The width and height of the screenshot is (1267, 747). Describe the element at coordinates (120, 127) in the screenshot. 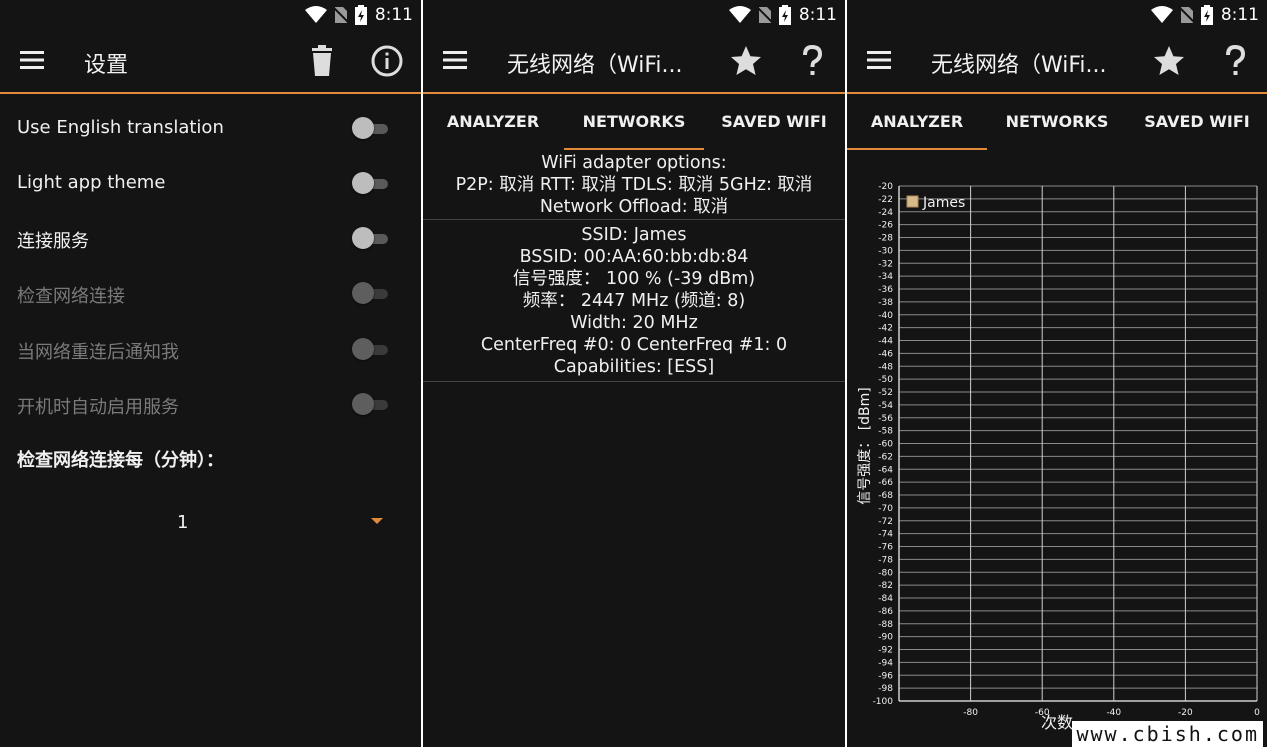

I see `setting-label: Use English translation` at that location.